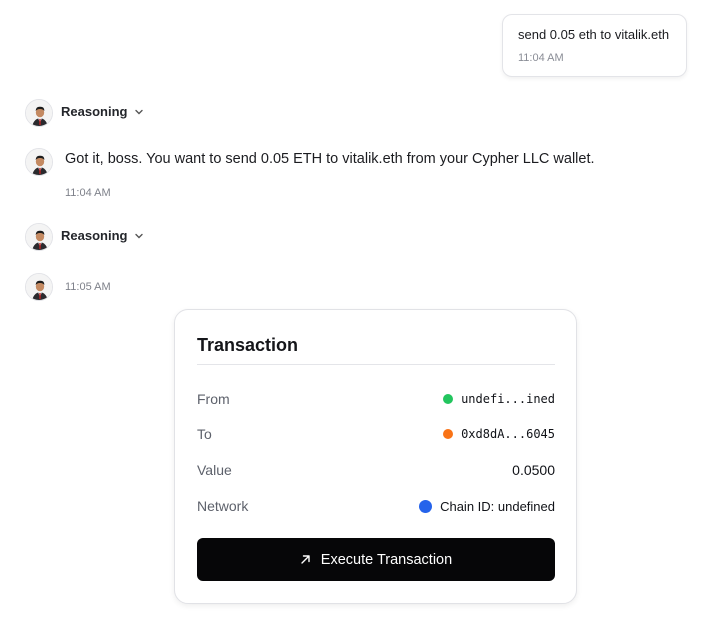  I want to click on value-label: Value, so click(214, 470).